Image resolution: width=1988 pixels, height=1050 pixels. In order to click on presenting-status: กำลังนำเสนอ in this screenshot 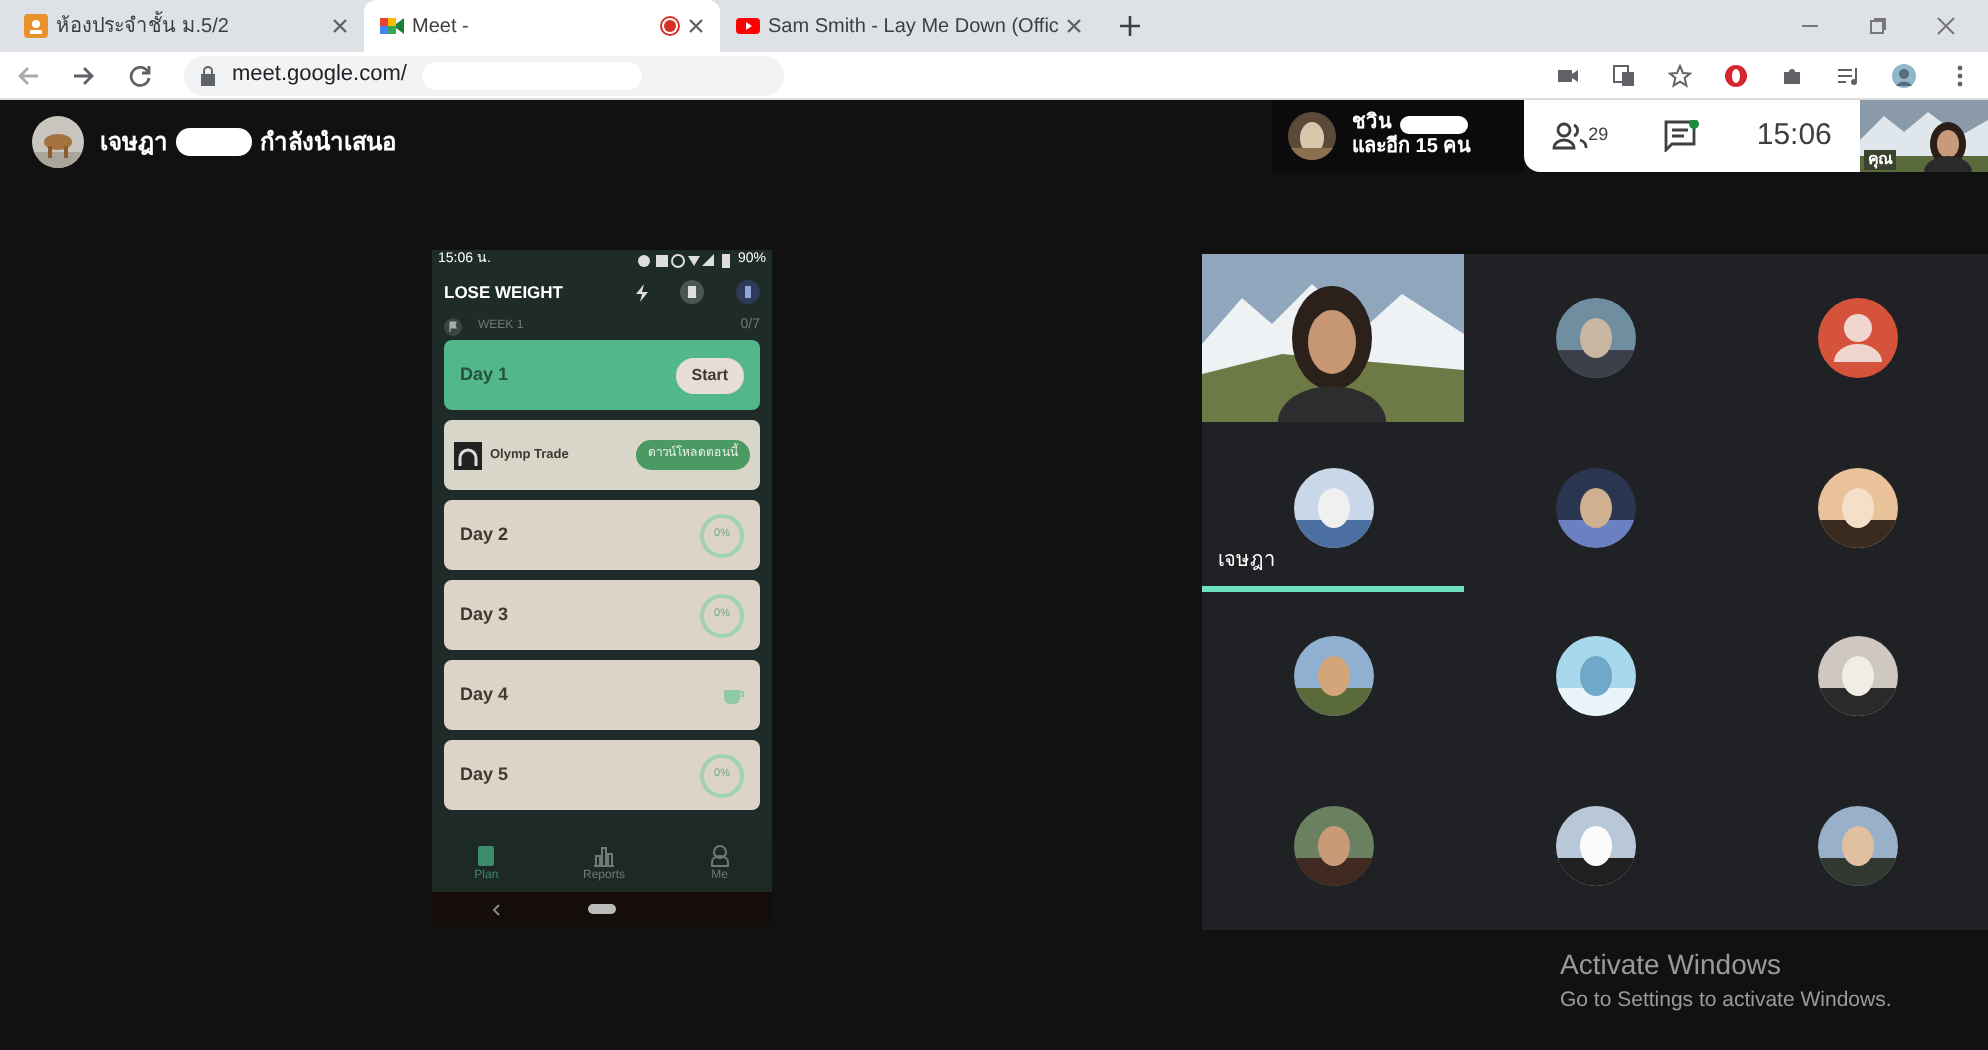, I will do `click(328, 143)`.